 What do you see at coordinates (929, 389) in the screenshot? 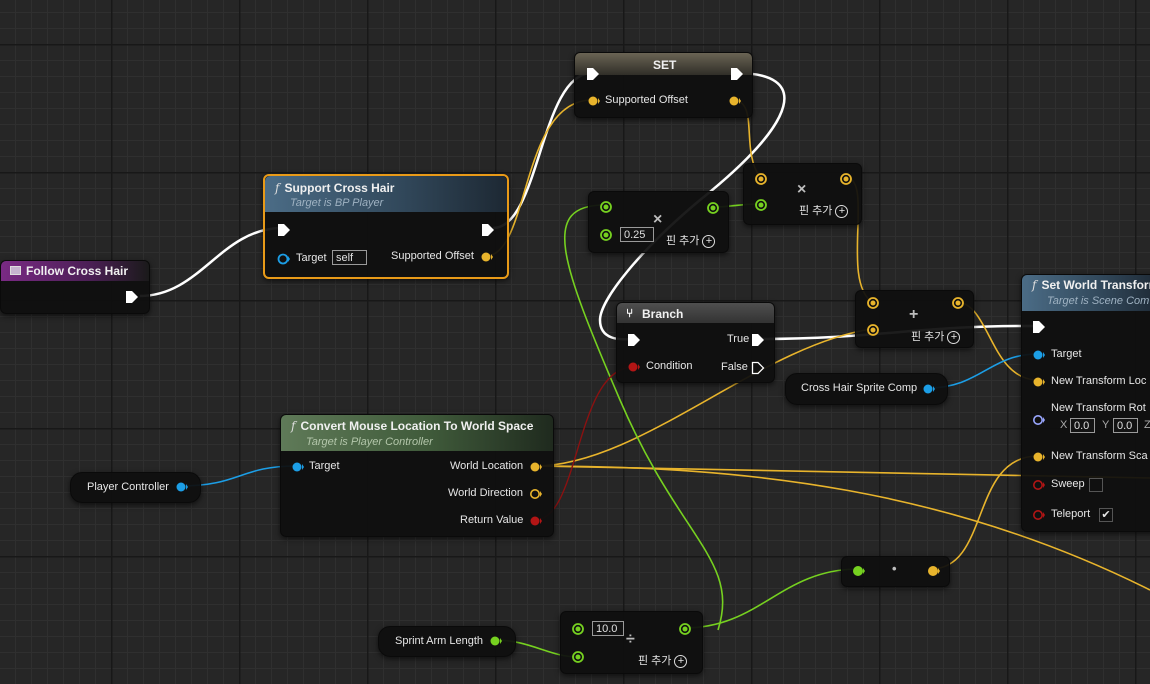
I see `cross-hair-sprite-comp-out-pin` at bounding box center [929, 389].